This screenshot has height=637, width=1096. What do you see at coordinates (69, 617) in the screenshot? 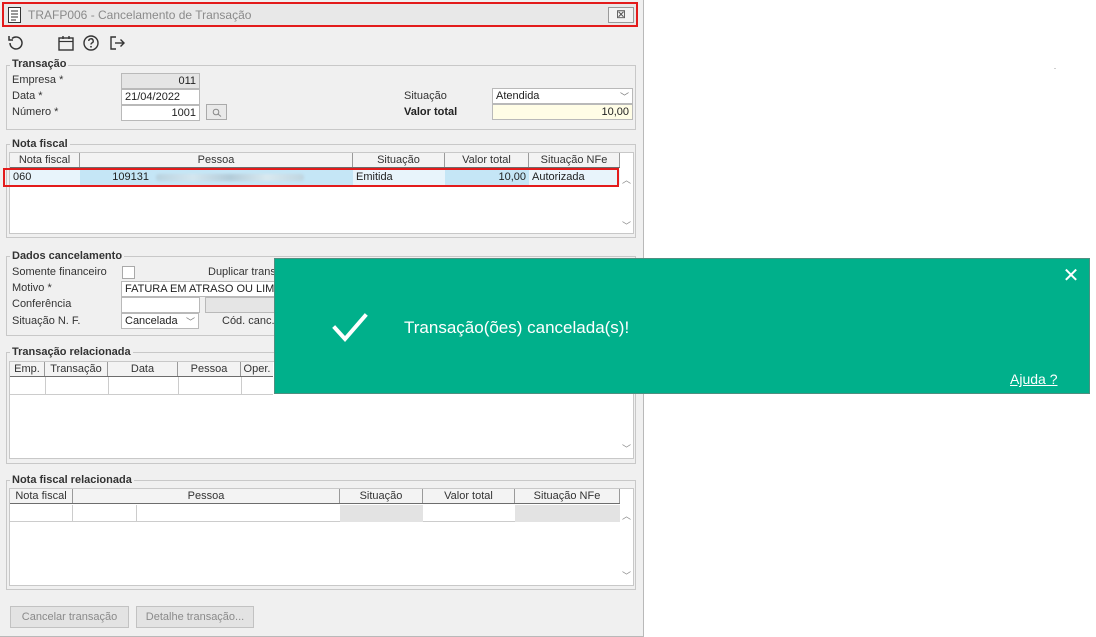
I see `cancelar-transacao-button: Cancelar transação` at bounding box center [69, 617].